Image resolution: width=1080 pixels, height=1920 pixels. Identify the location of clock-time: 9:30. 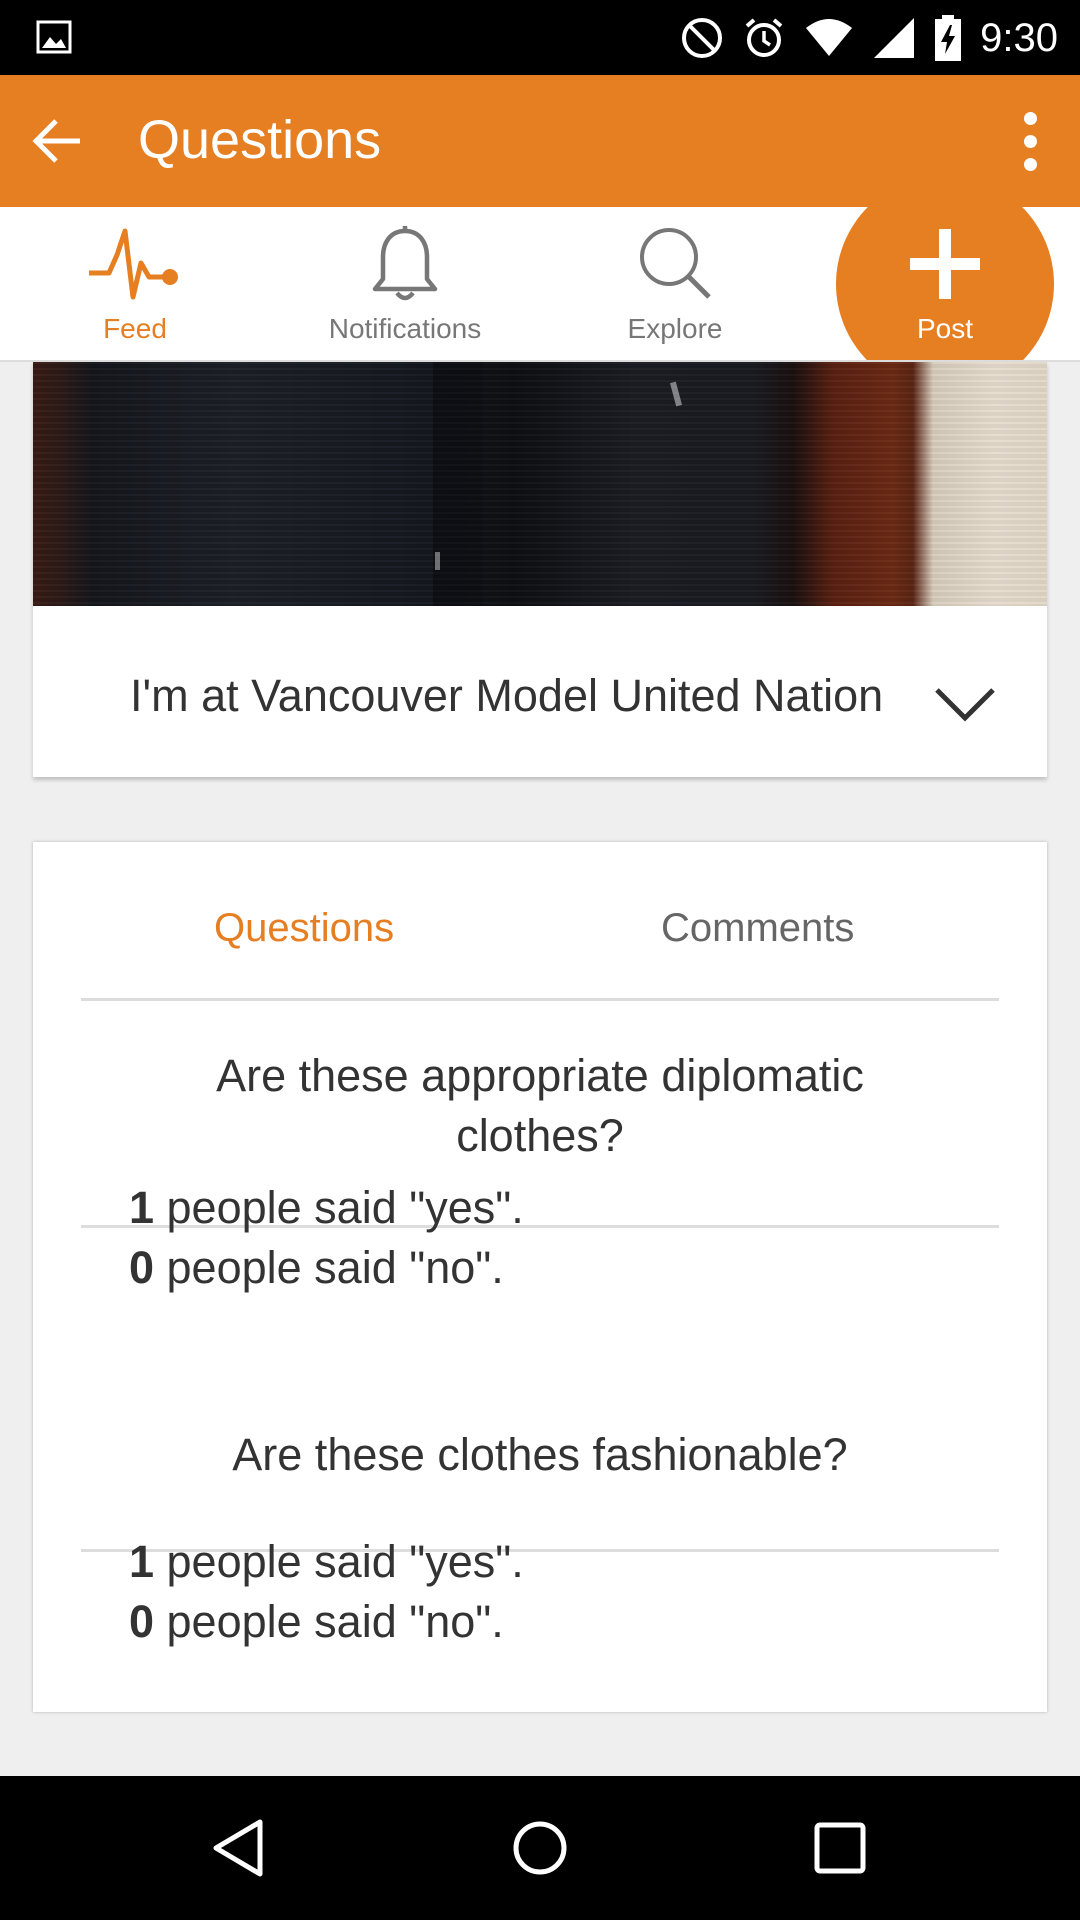
(1019, 37).